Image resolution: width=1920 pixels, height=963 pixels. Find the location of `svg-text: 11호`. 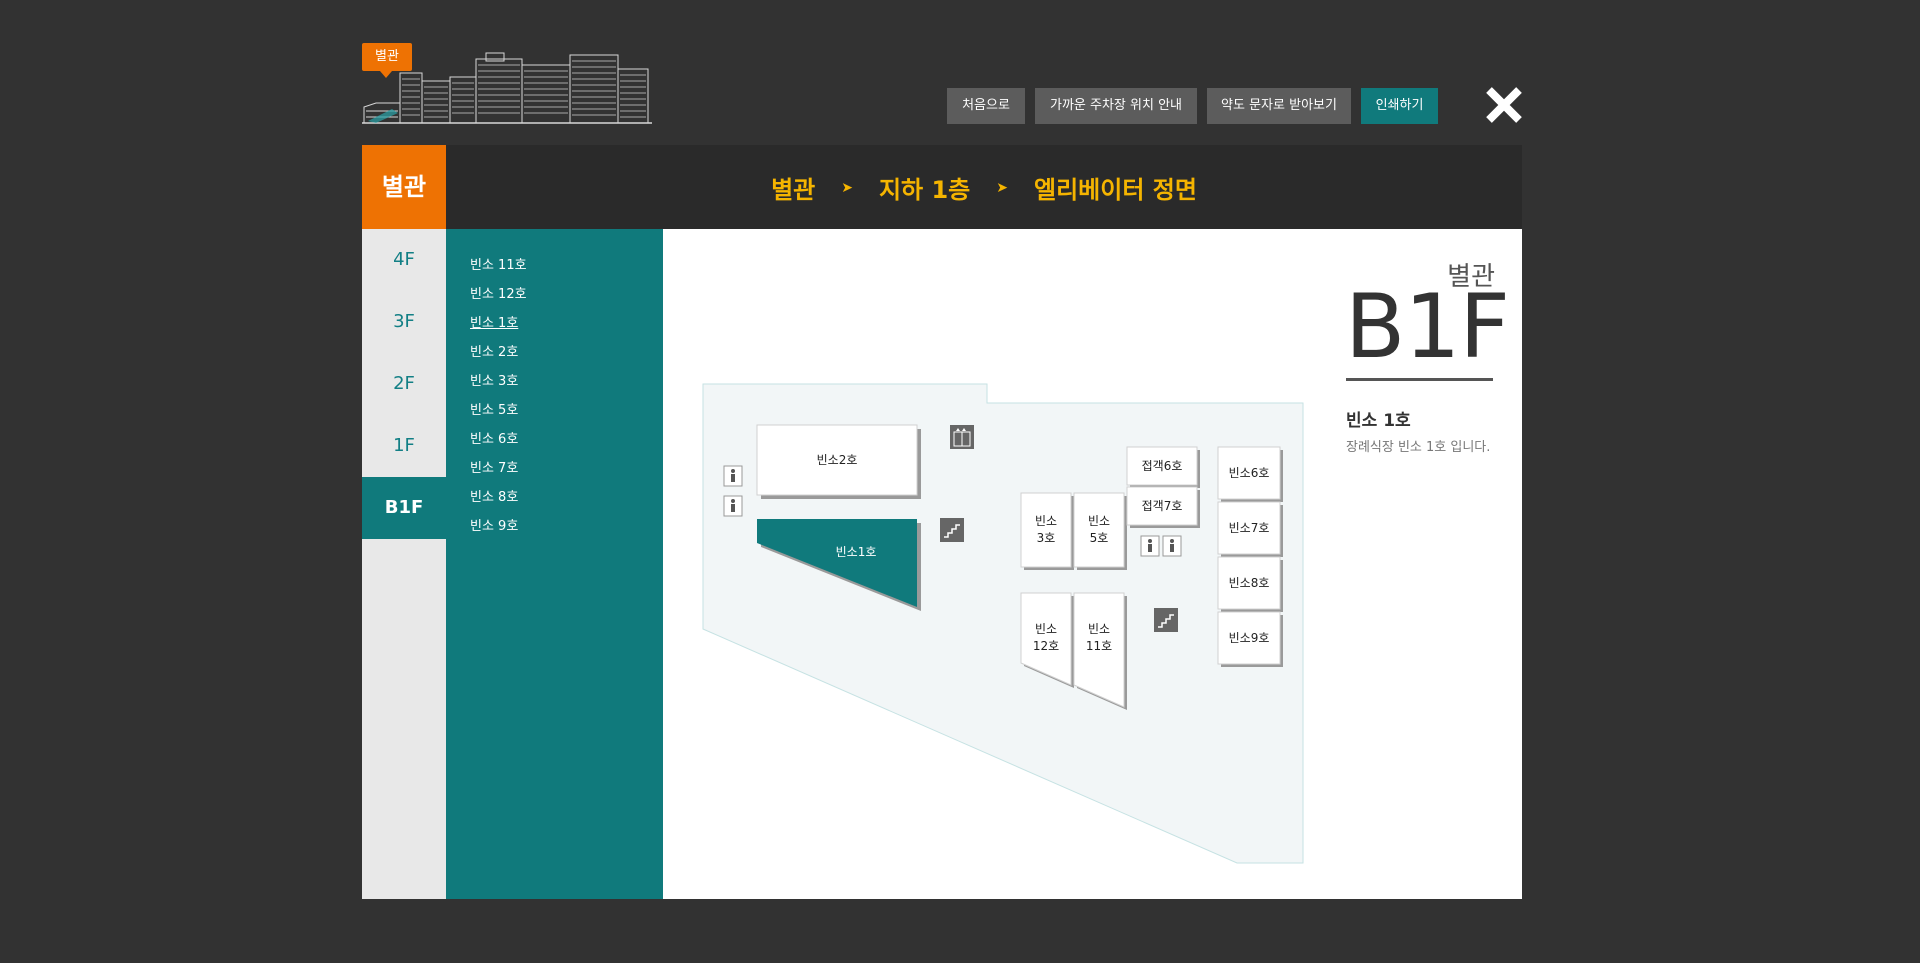

svg-text: 11호 is located at coordinates (1099, 646).